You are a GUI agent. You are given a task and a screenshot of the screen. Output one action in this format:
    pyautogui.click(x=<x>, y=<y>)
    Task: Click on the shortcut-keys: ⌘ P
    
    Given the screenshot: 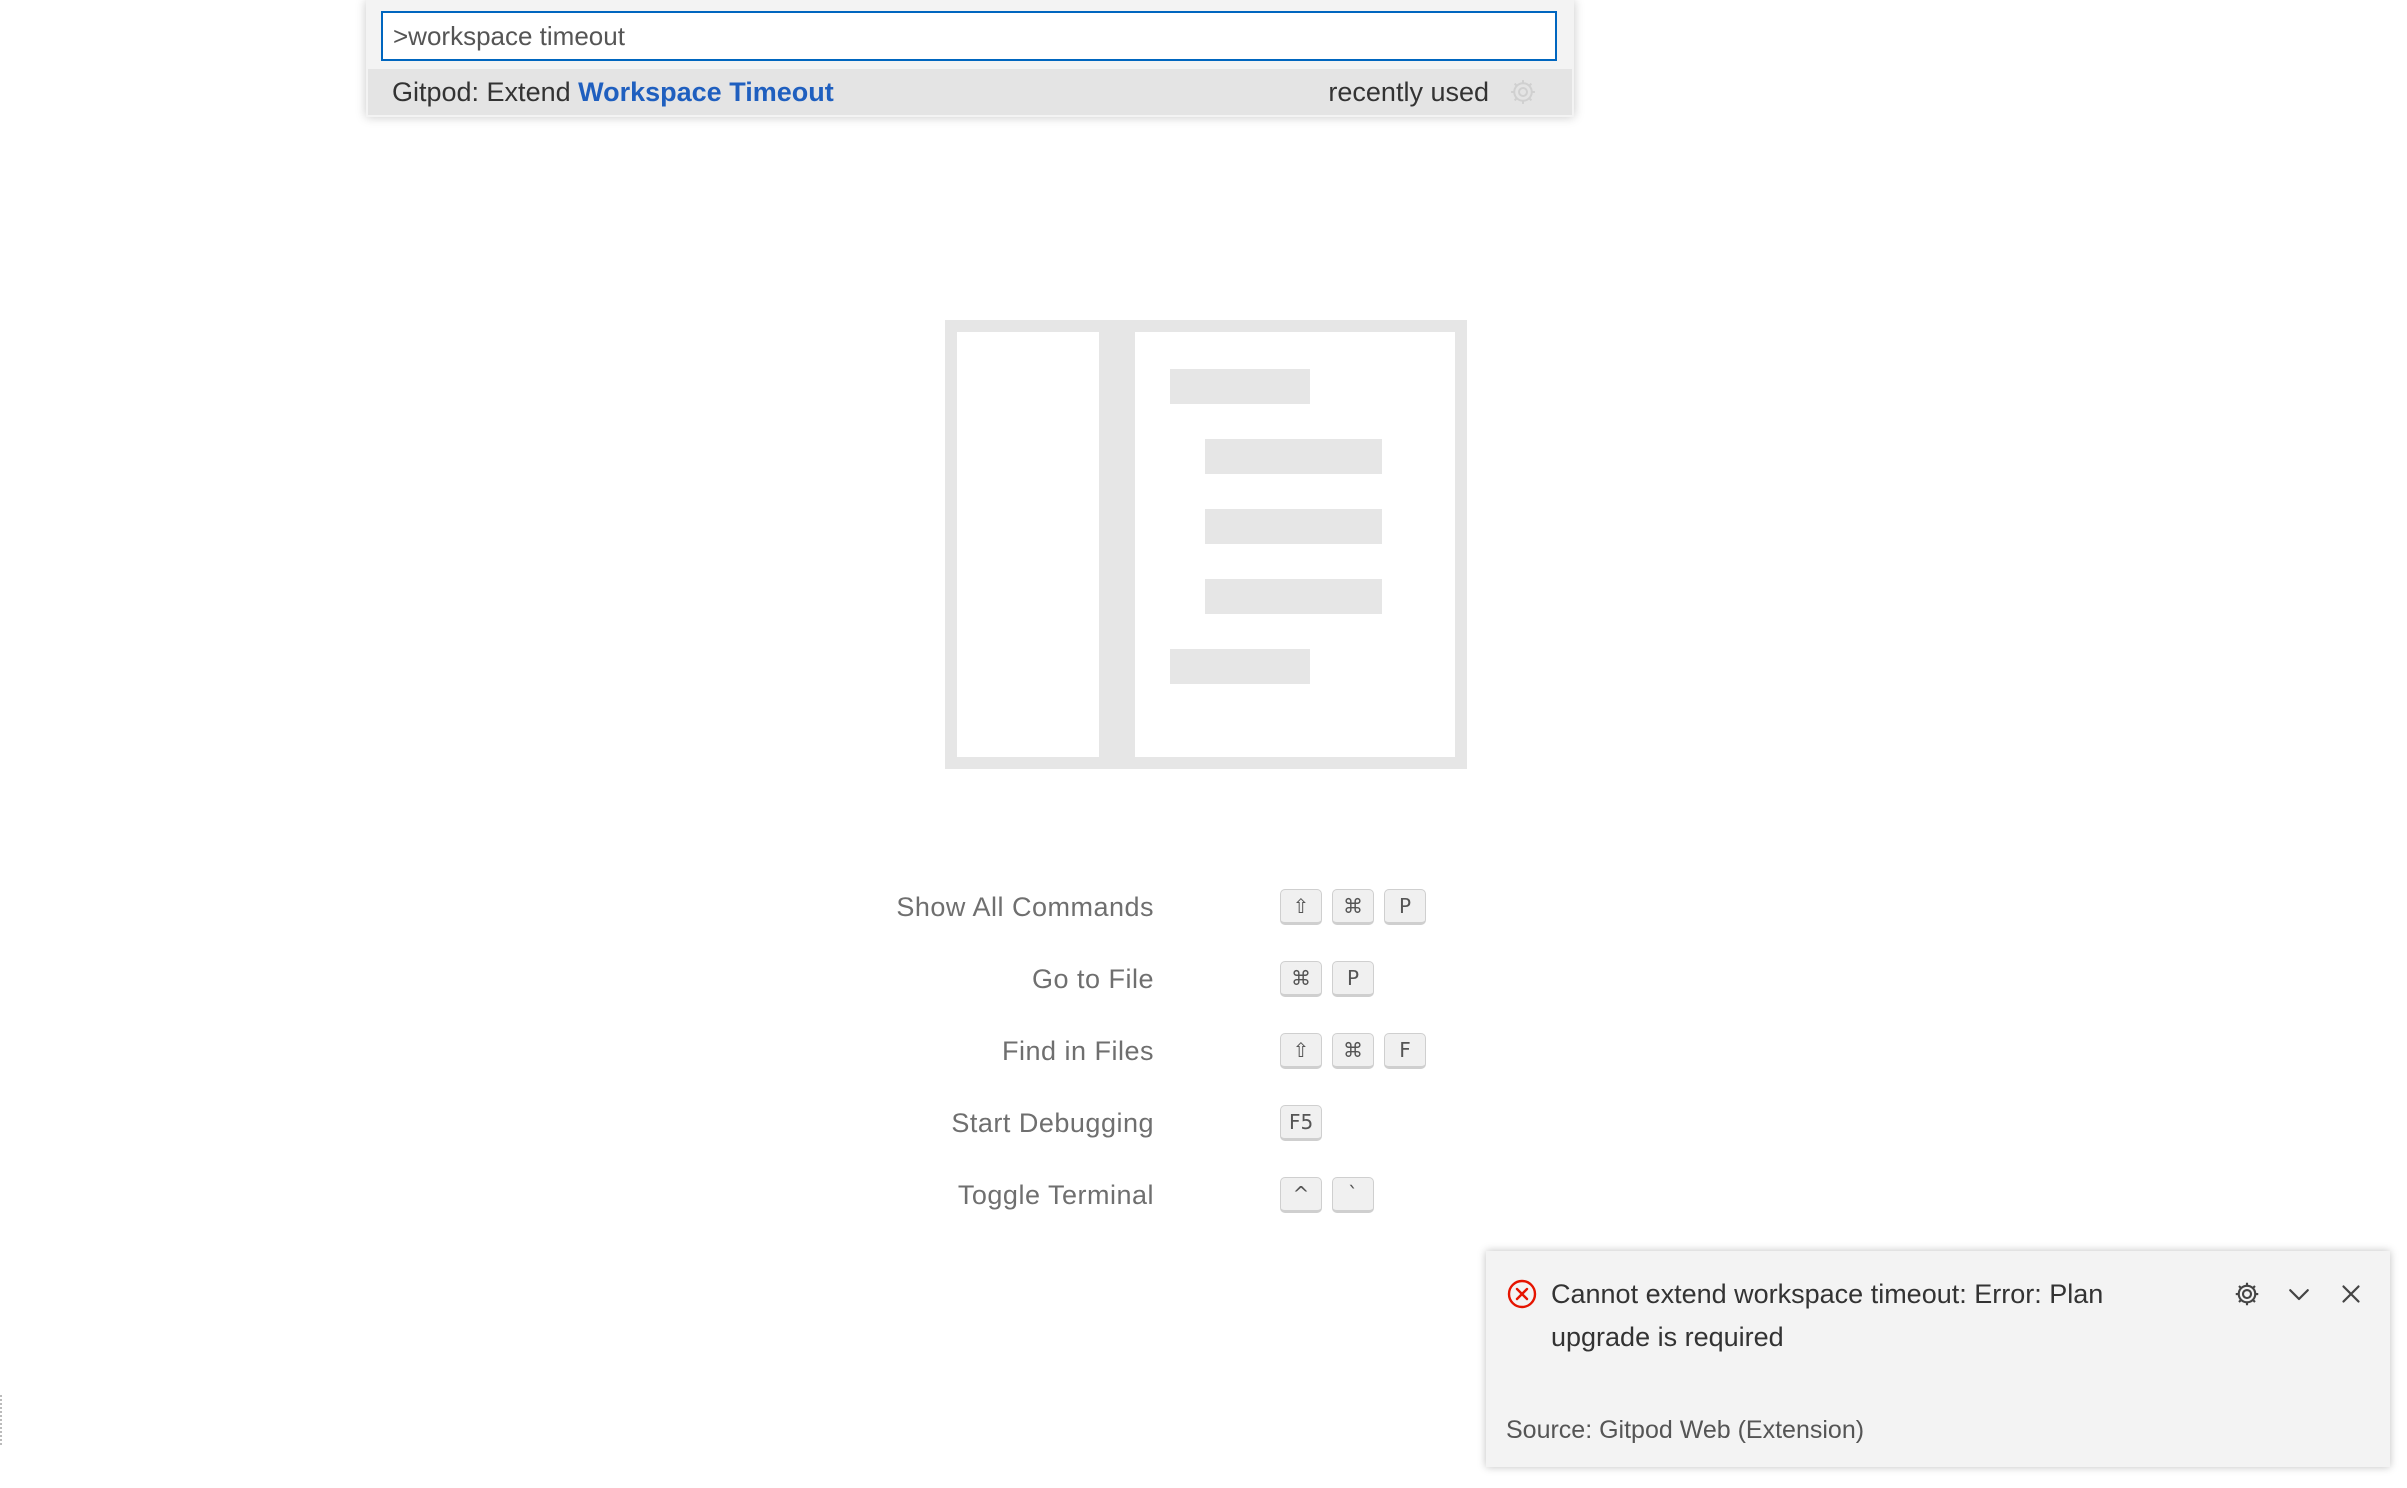 What is the action you would take?
    pyautogui.click(x=1327, y=979)
    